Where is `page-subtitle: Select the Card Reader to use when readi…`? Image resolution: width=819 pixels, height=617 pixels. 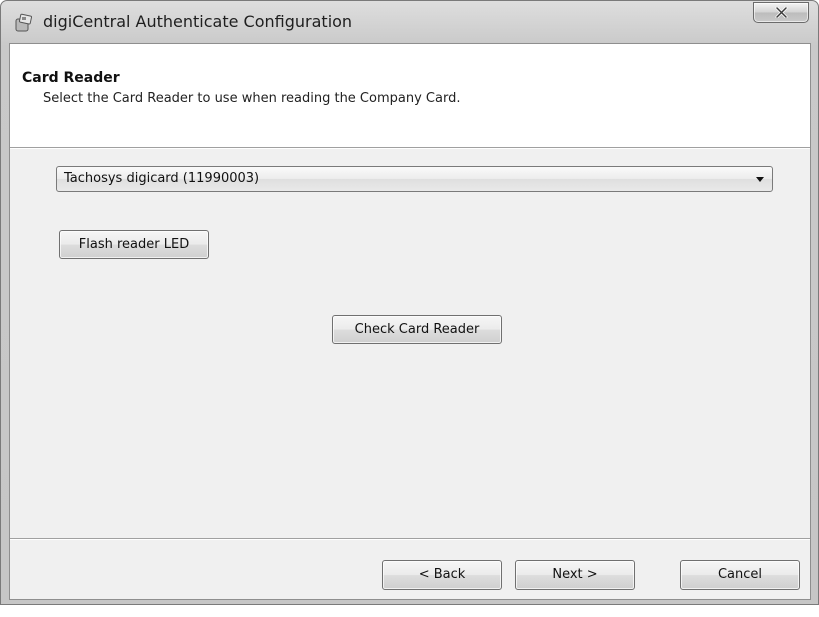
page-subtitle: Select the Card Reader to use when readi… is located at coordinates (252, 98).